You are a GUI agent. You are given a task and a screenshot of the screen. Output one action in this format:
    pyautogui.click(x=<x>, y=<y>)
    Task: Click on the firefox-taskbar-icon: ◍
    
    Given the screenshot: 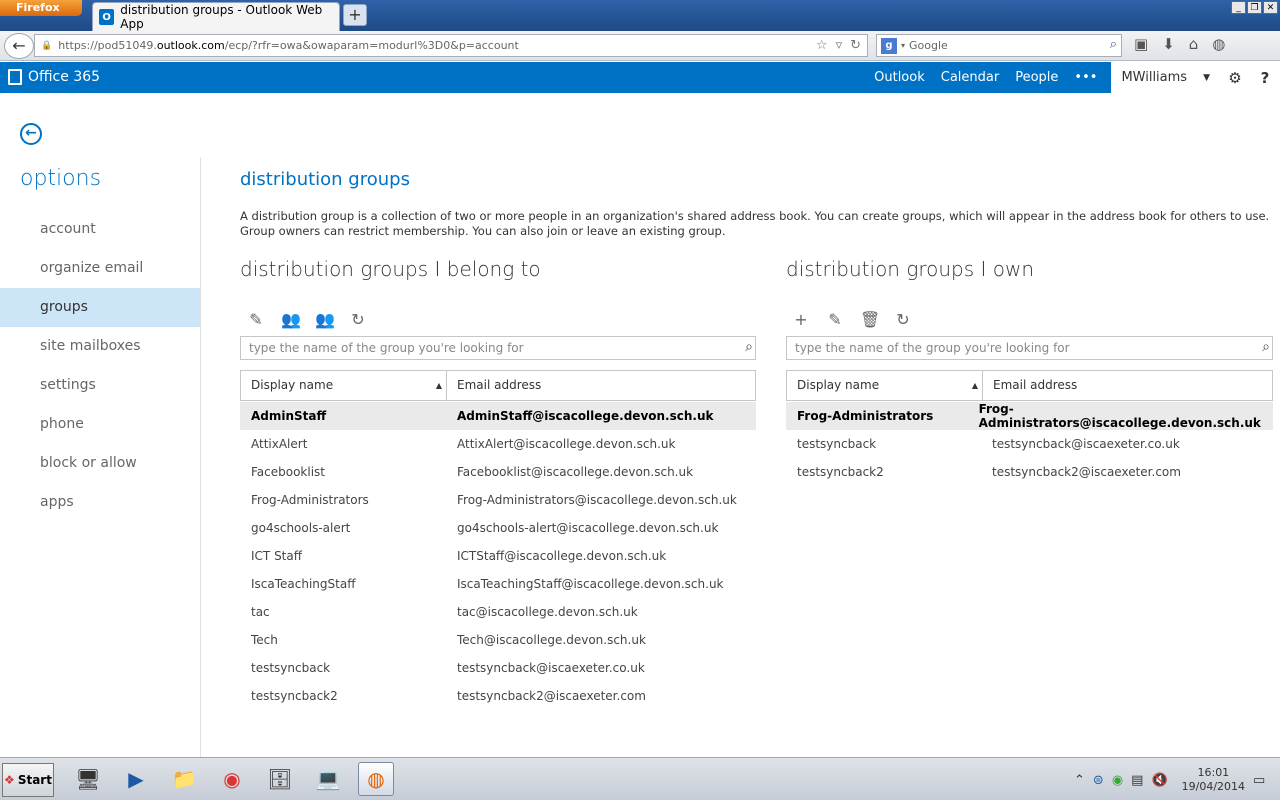 What is the action you would take?
    pyautogui.click(x=376, y=779)
    